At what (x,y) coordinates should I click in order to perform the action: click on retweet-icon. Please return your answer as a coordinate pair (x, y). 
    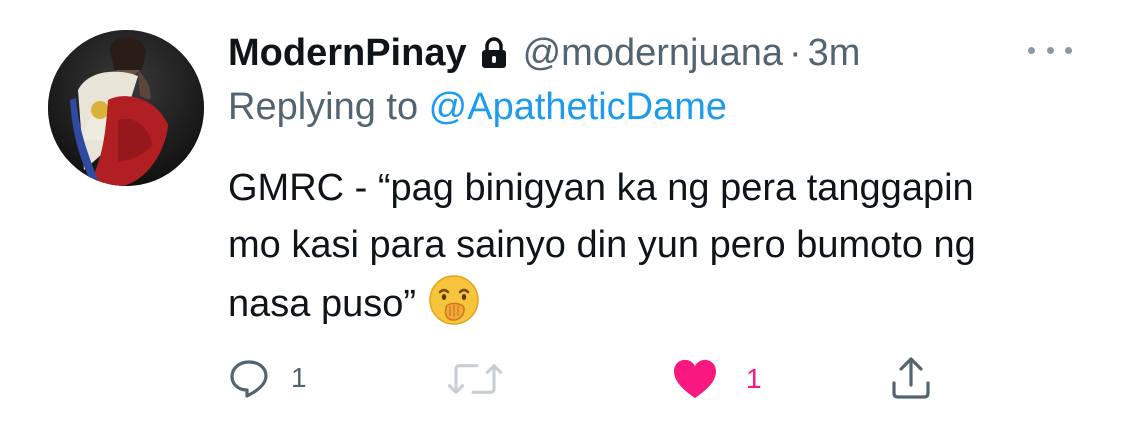
    Looking at the image, I should click on (475, 379).